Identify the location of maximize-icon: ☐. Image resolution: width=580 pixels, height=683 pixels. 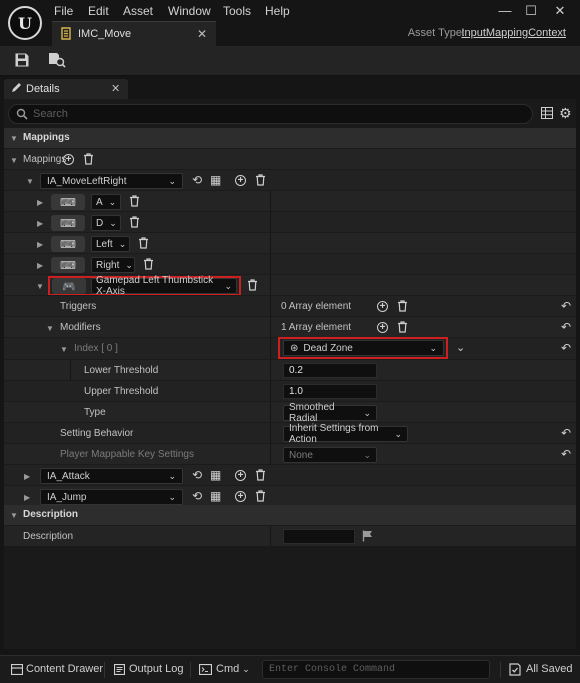
(531, 12).